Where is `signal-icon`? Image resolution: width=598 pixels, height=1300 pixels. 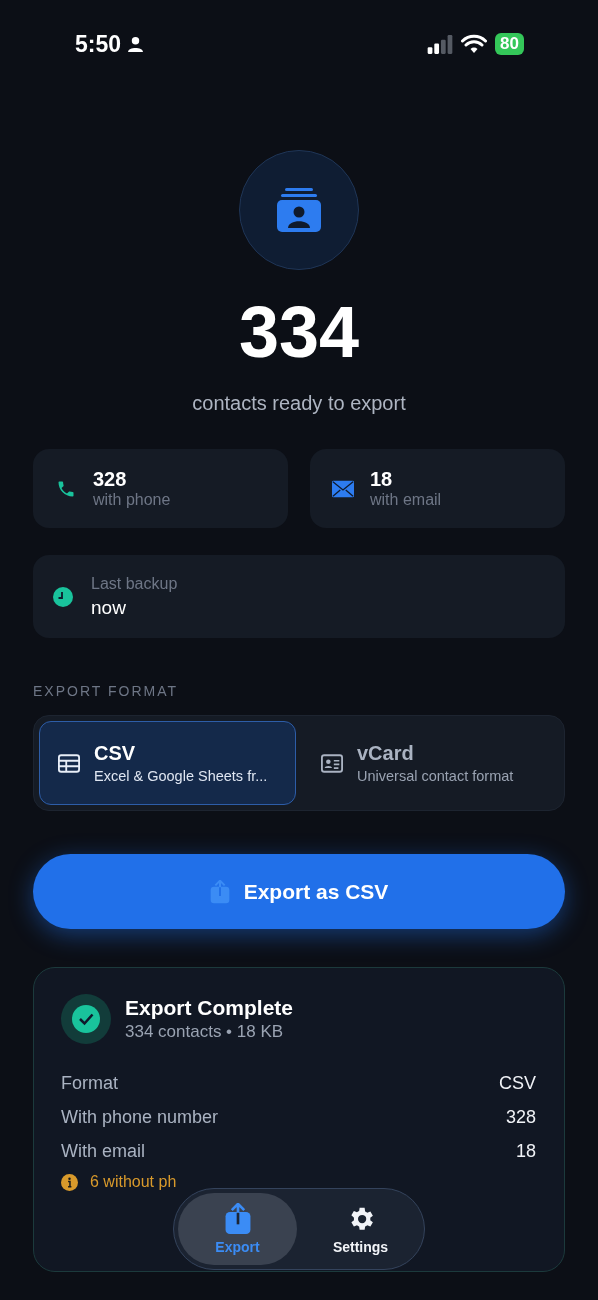 signal-icon is located at coordinates (440, 44).